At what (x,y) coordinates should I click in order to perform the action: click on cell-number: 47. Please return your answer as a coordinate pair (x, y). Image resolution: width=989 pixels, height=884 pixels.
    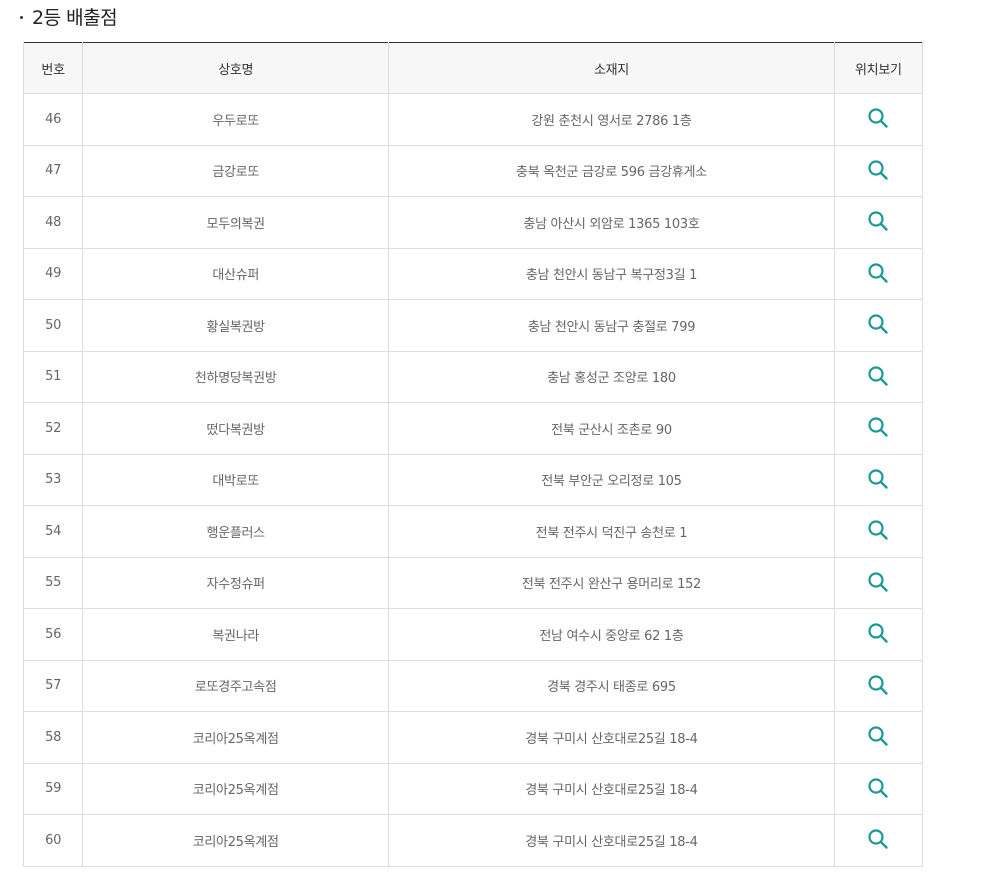
    Looking at the image, I should click on (52, 171).